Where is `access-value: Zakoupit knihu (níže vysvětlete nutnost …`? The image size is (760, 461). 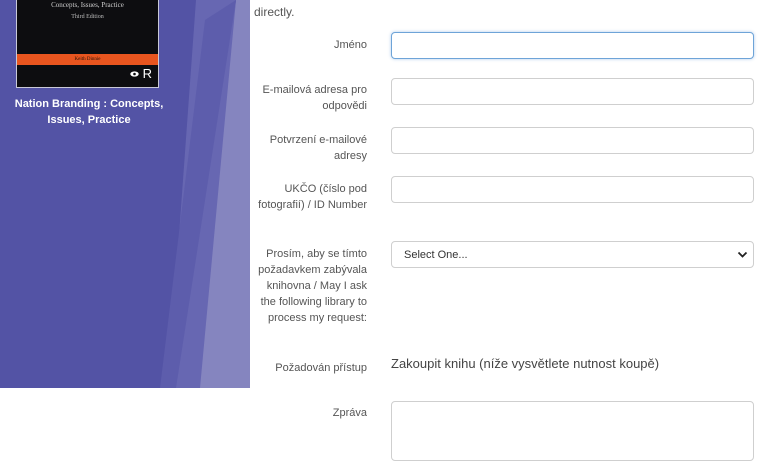
access-value: Zakoupit knihu (níže vysvětlete nutnost … is located at coordinates (525, 363).